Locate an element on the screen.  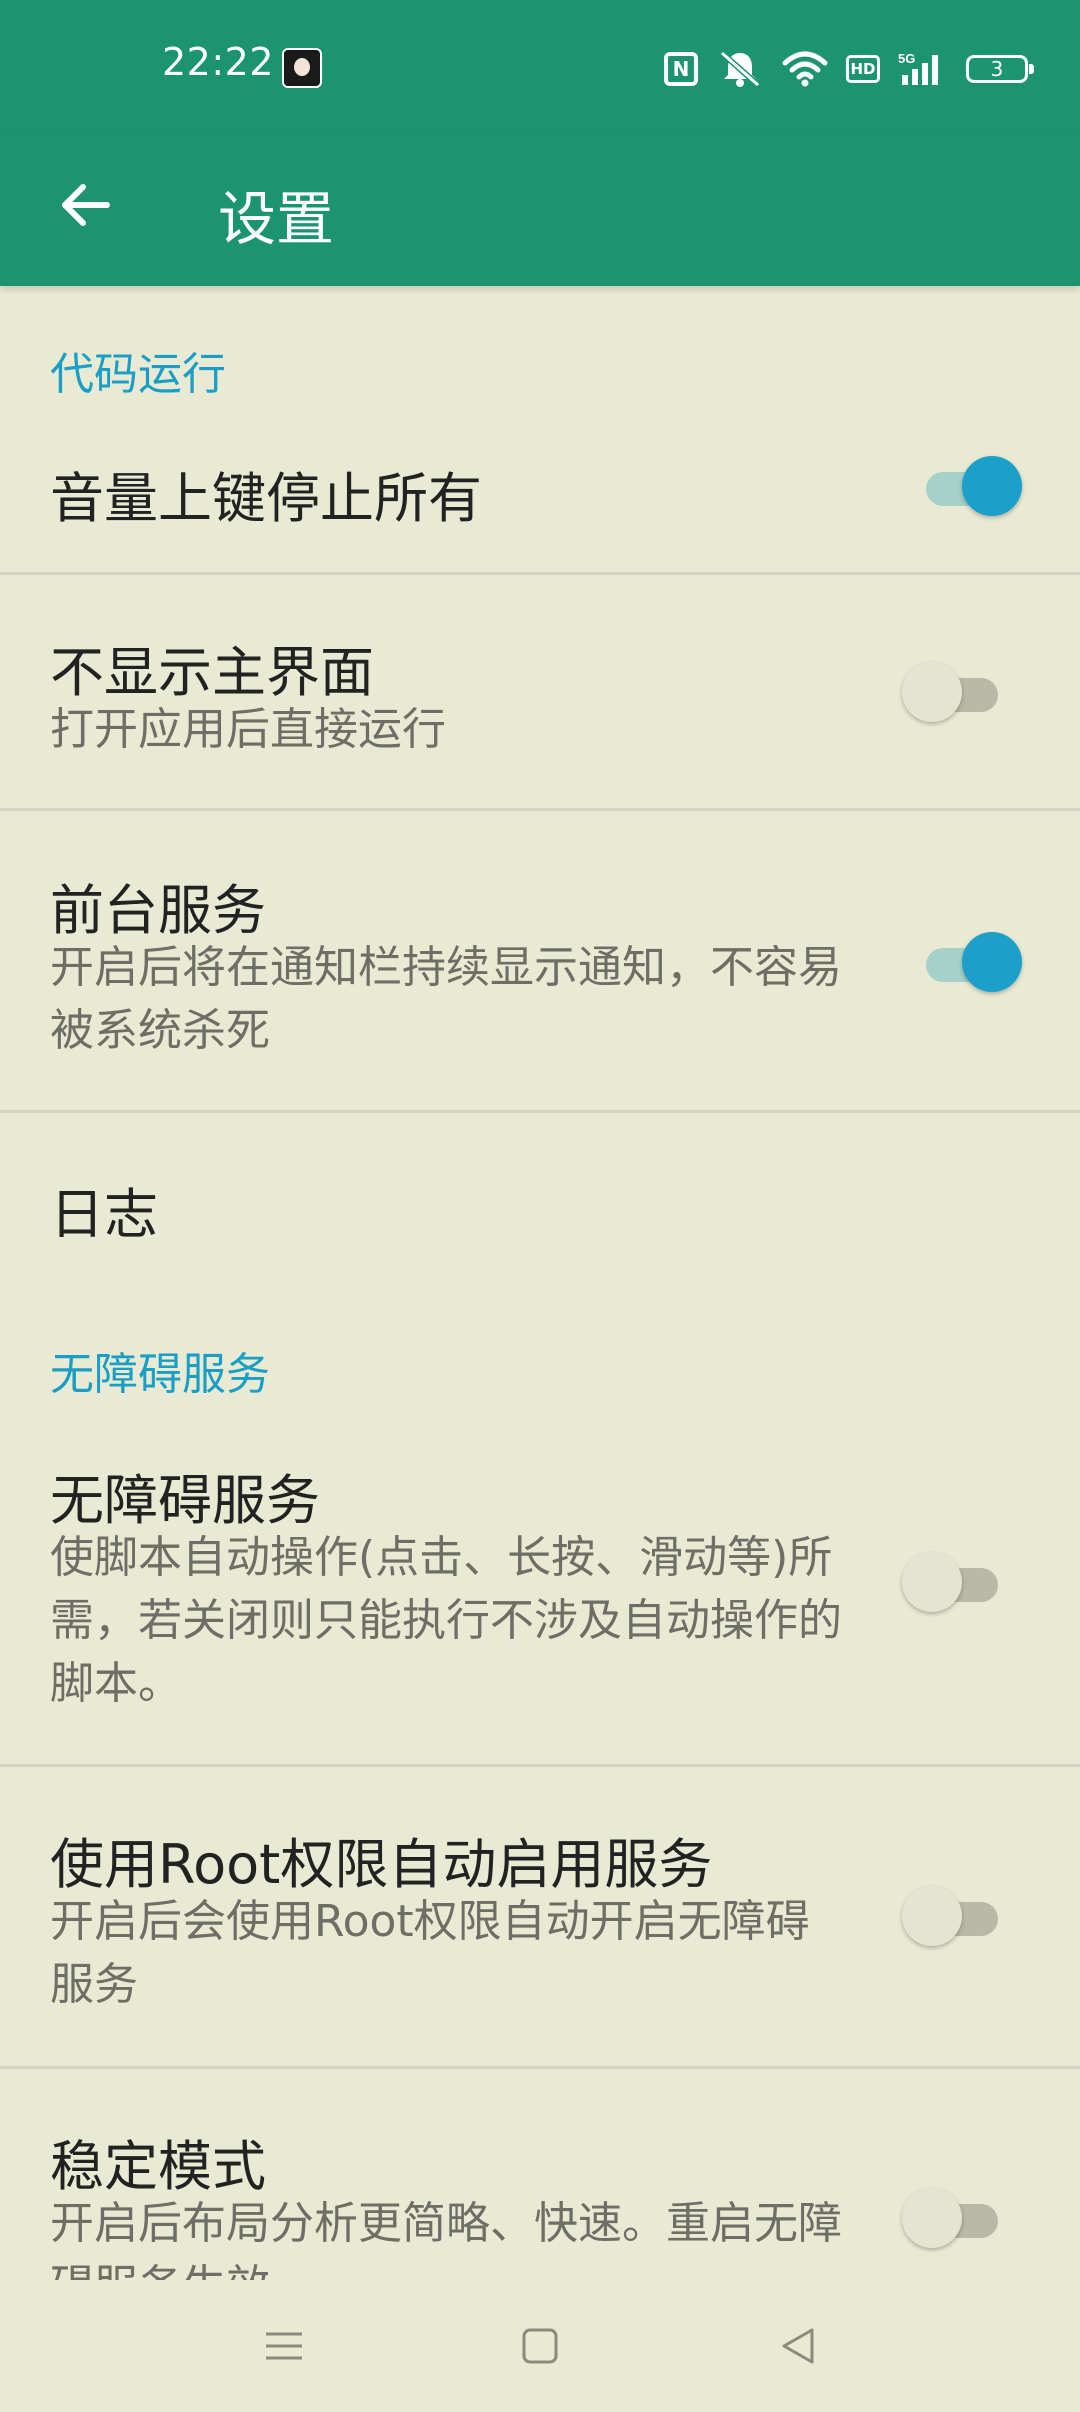
nfc-icon: N is located at coordinates (681, 69).